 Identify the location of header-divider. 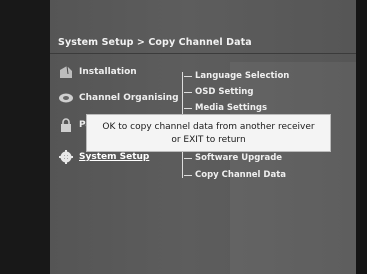
(203, 53).